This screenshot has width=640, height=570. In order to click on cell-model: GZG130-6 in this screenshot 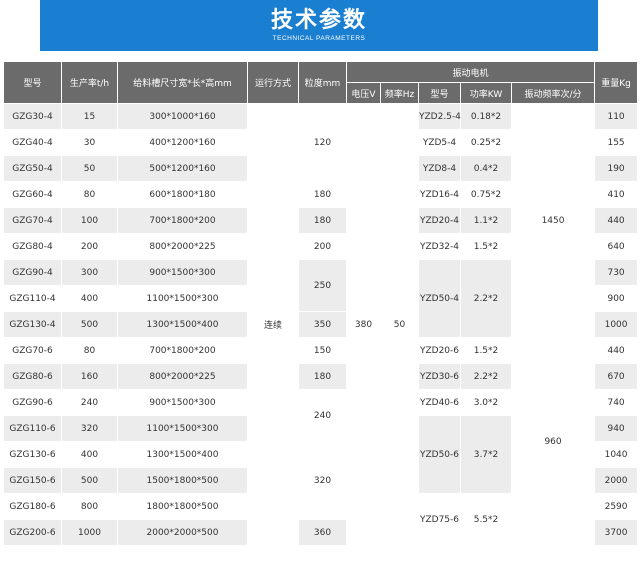, I will do `click(32, 454)`.